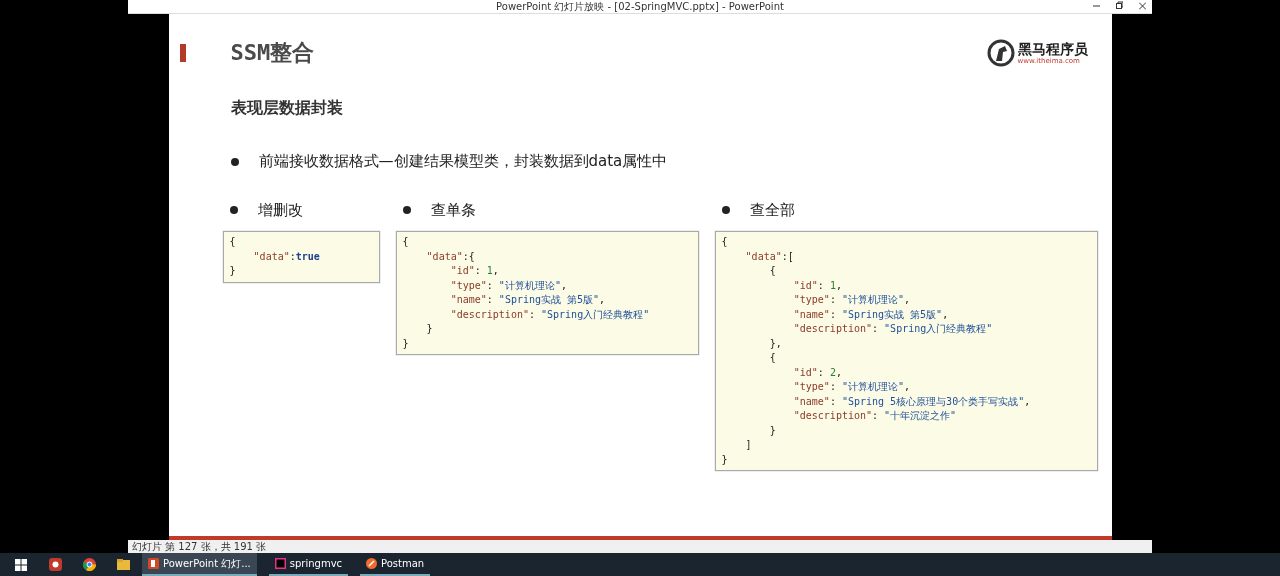 The height and width of the screenshot is (576, 1280). I want to click on slides-app-icon, so click(153, 563).